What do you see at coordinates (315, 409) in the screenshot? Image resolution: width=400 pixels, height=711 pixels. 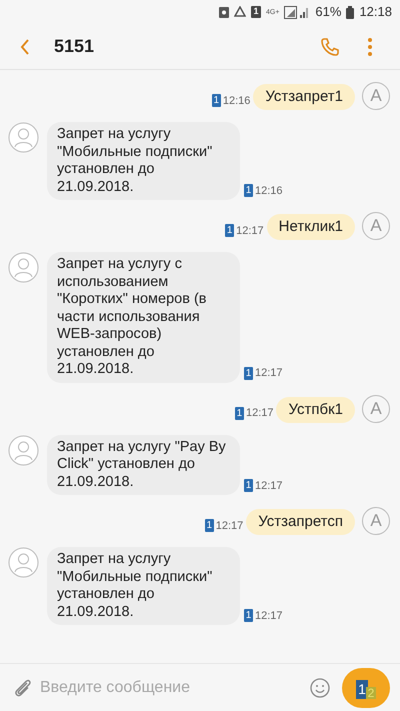 I see `sent-message-bubble: Устпбк1` at bounding box center [315, 409].